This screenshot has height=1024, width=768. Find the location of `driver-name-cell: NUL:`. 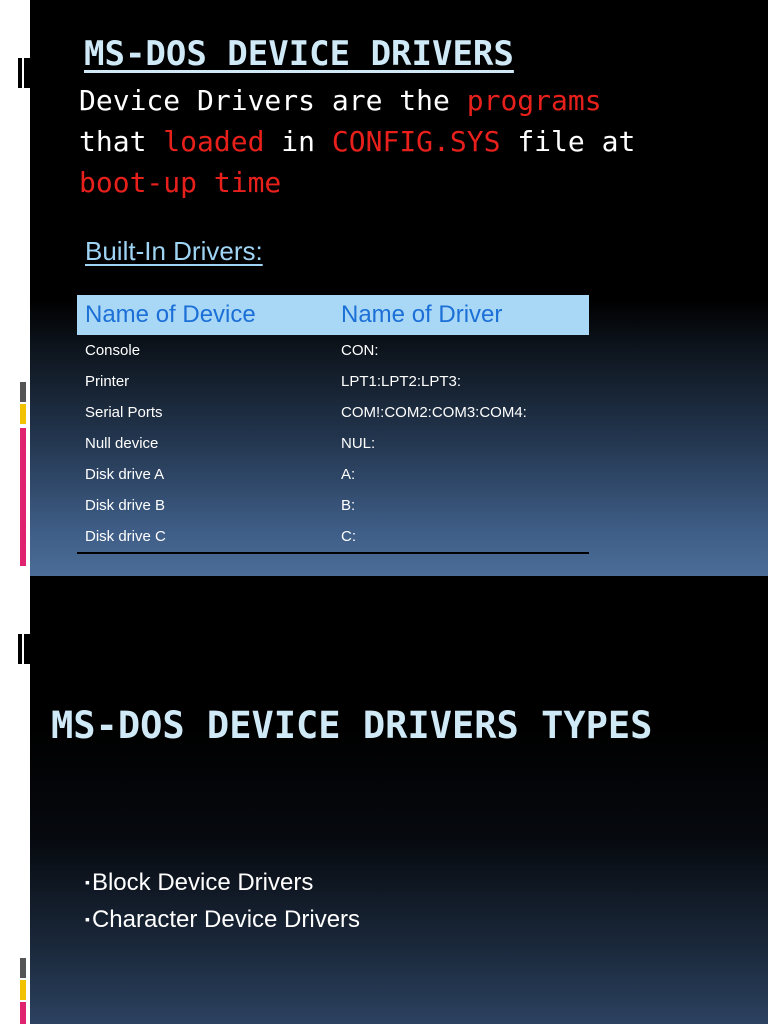

driver-name-cell: NUL: is located at coordinates (358, 443).